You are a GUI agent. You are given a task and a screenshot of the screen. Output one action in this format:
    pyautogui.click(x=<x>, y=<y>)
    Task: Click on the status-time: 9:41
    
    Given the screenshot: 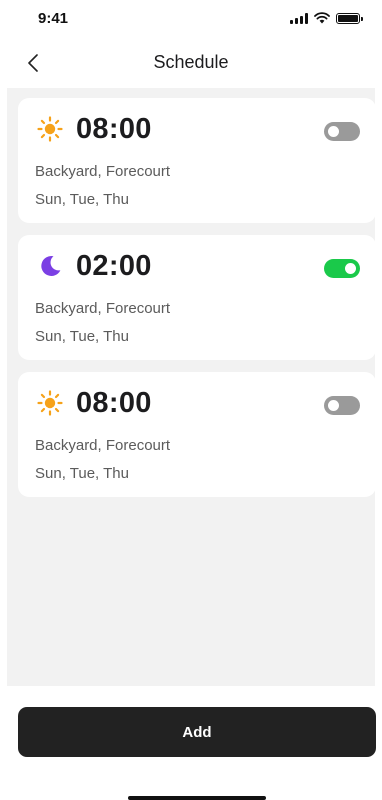 What is the action you would take?
    pyautogui.click(x=53, y=18)
    